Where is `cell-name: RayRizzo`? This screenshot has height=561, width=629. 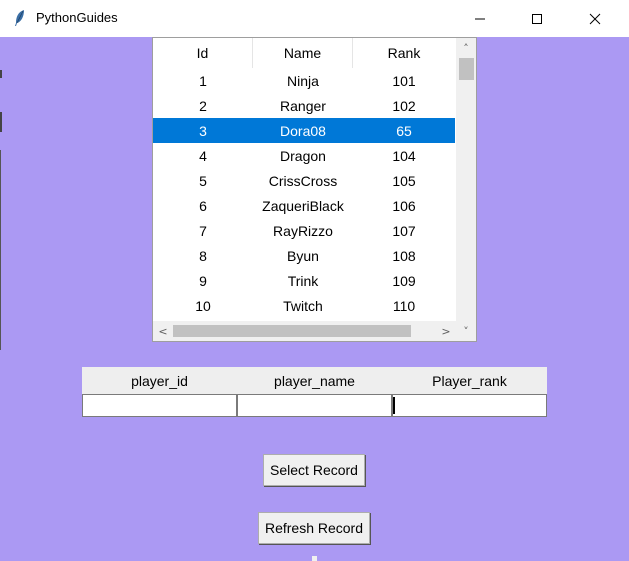 cell-name: RayRizzo is located at coordinates (303, 230).